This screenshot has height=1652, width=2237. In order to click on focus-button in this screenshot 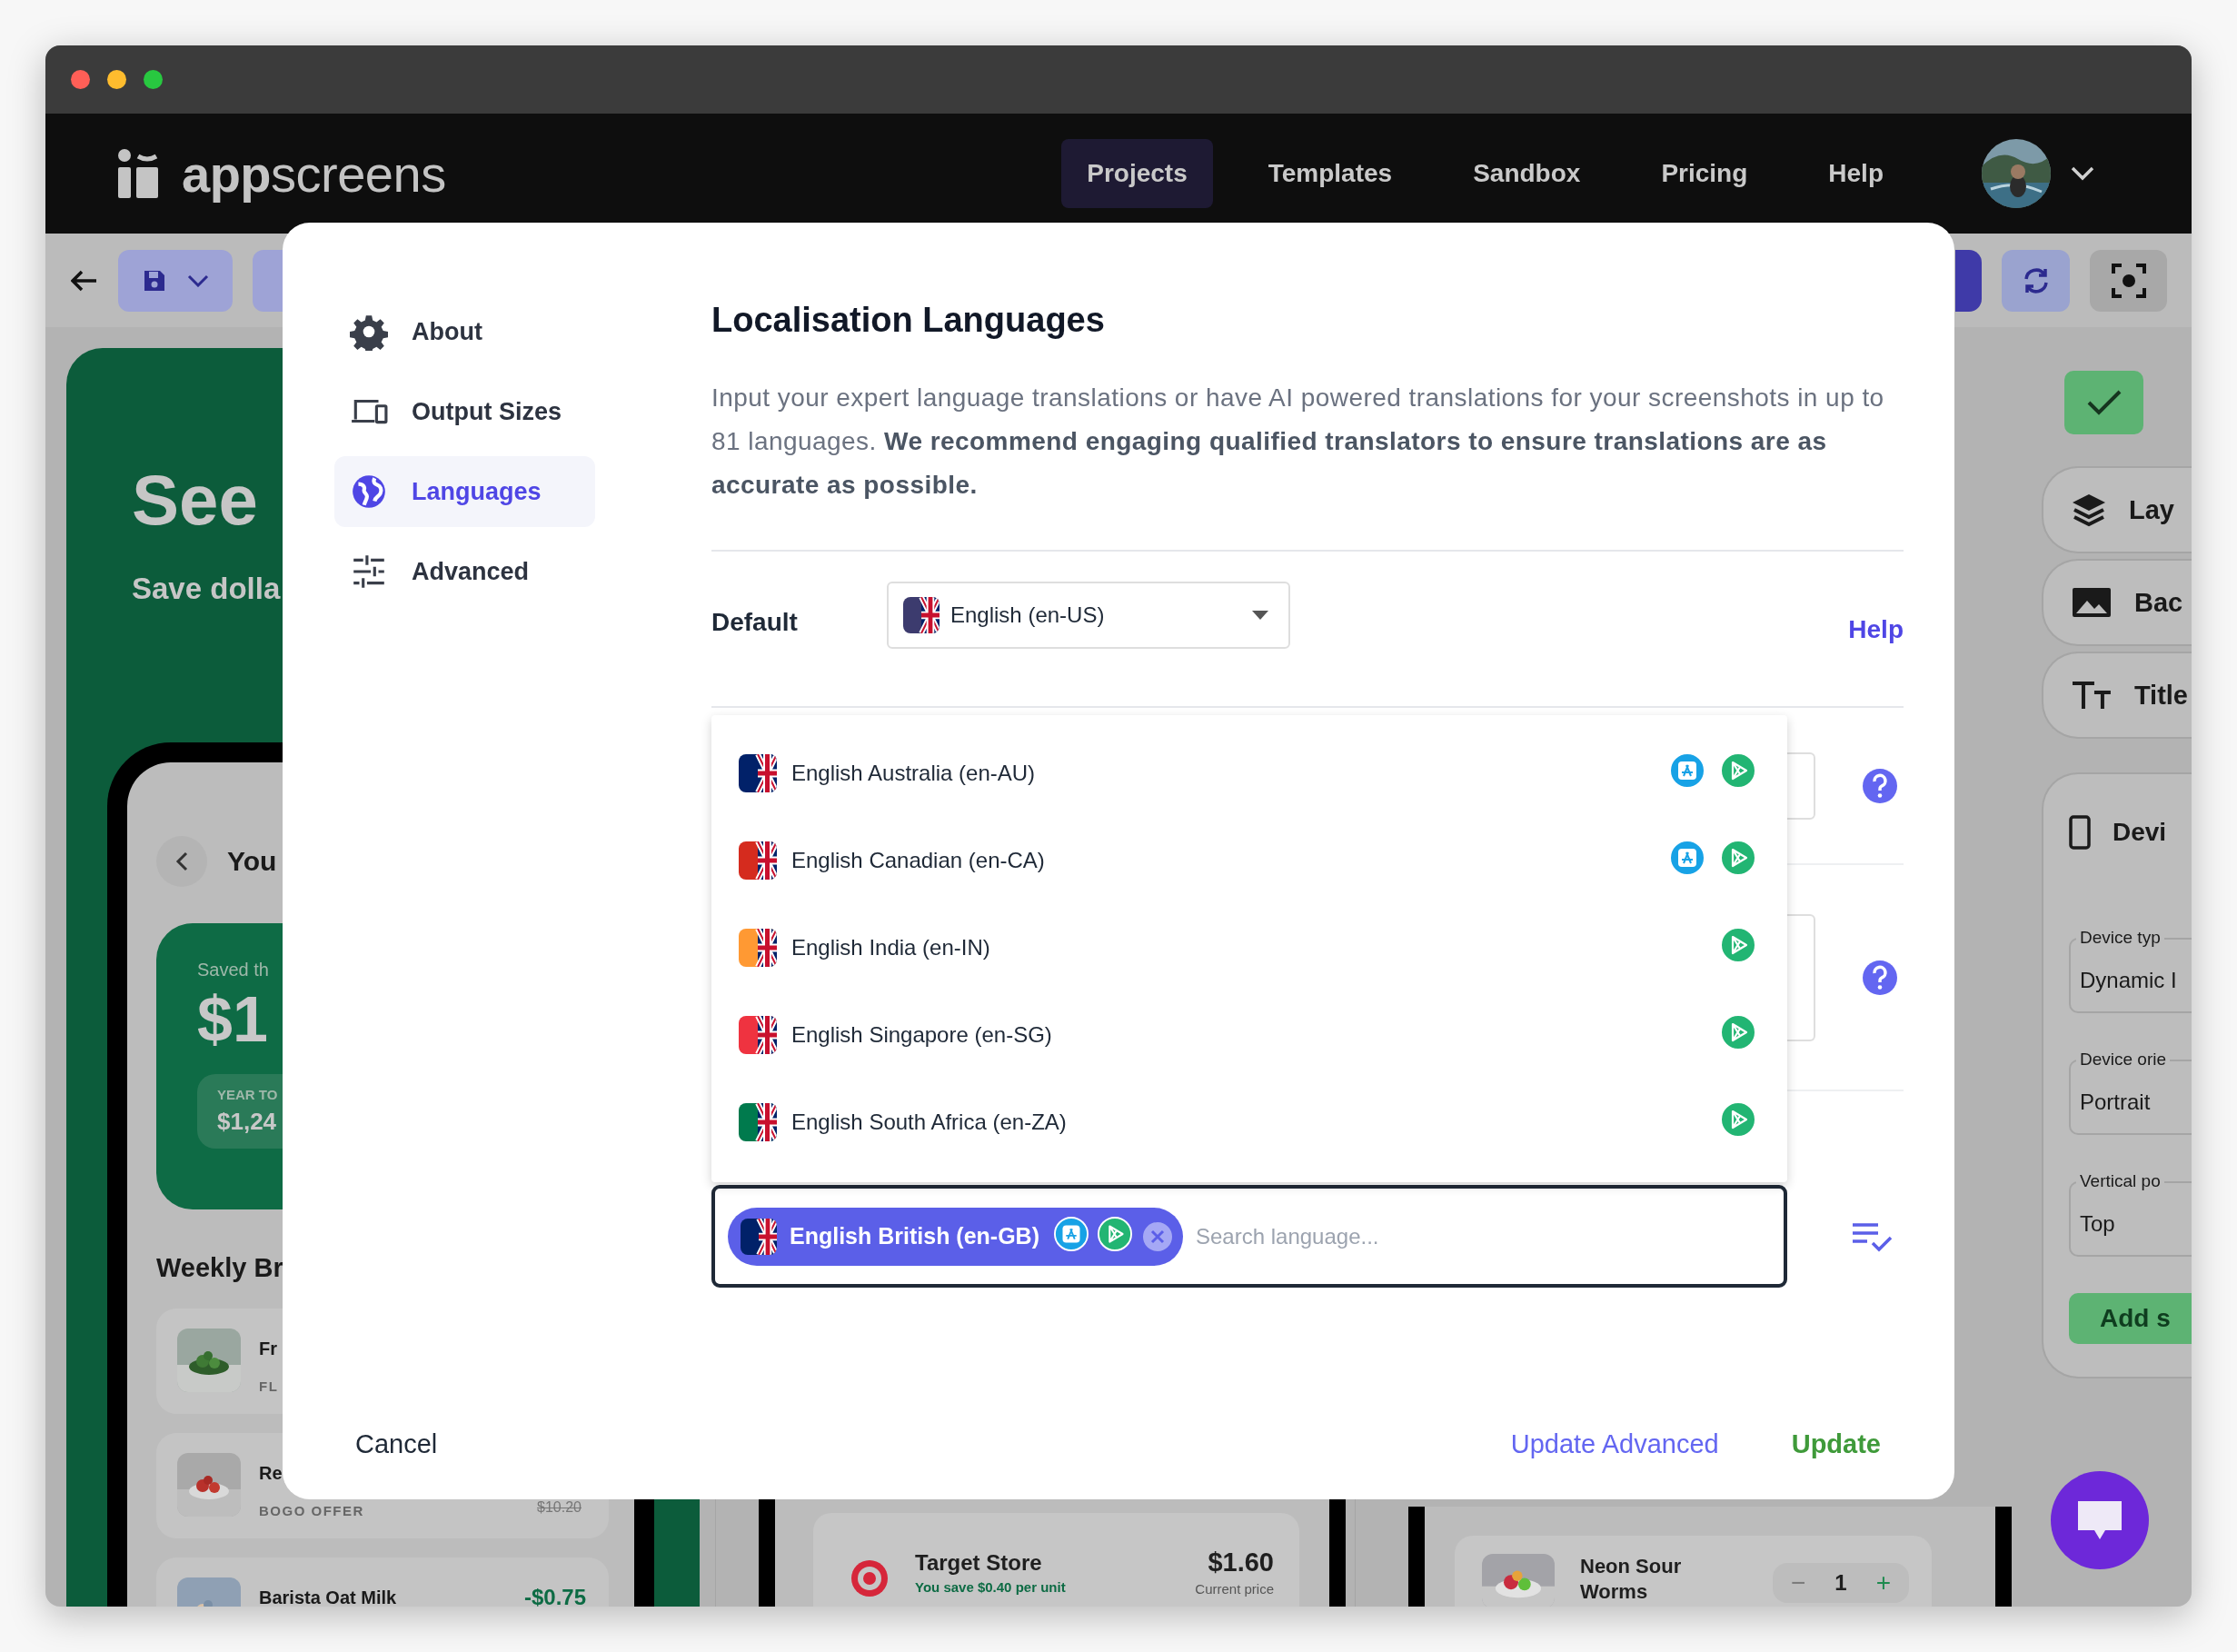, I will do `click(2128, 280)`.